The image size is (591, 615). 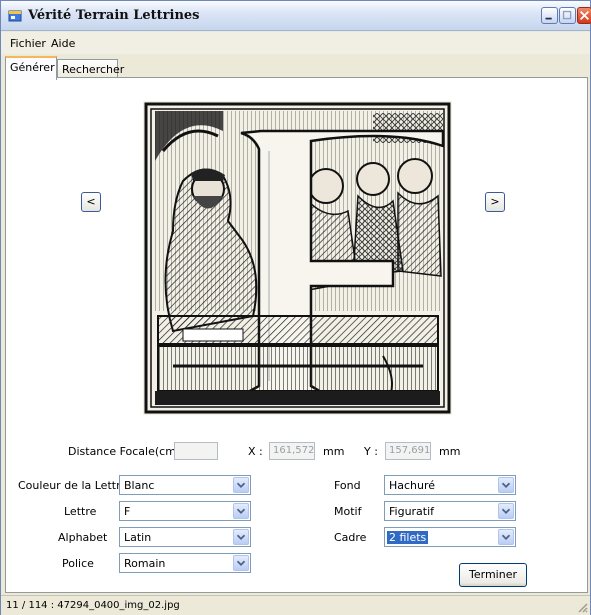 What do you see at coordinates (80, 511) in the screenshot?
I see `lettre-label: Lettre` at bounding box center [80, 511].